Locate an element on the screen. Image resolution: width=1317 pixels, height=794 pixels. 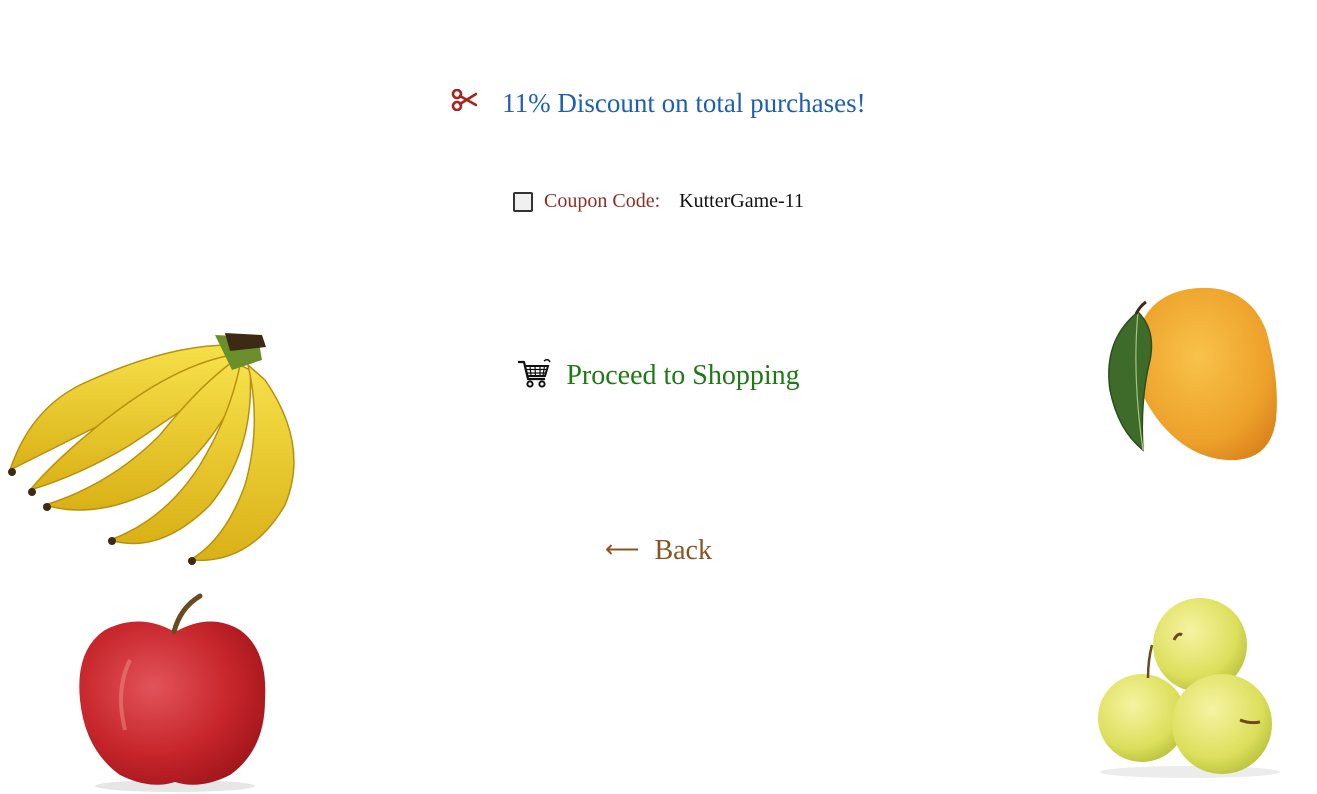
shopping-cart-icon is located at coordinates (534, 378).